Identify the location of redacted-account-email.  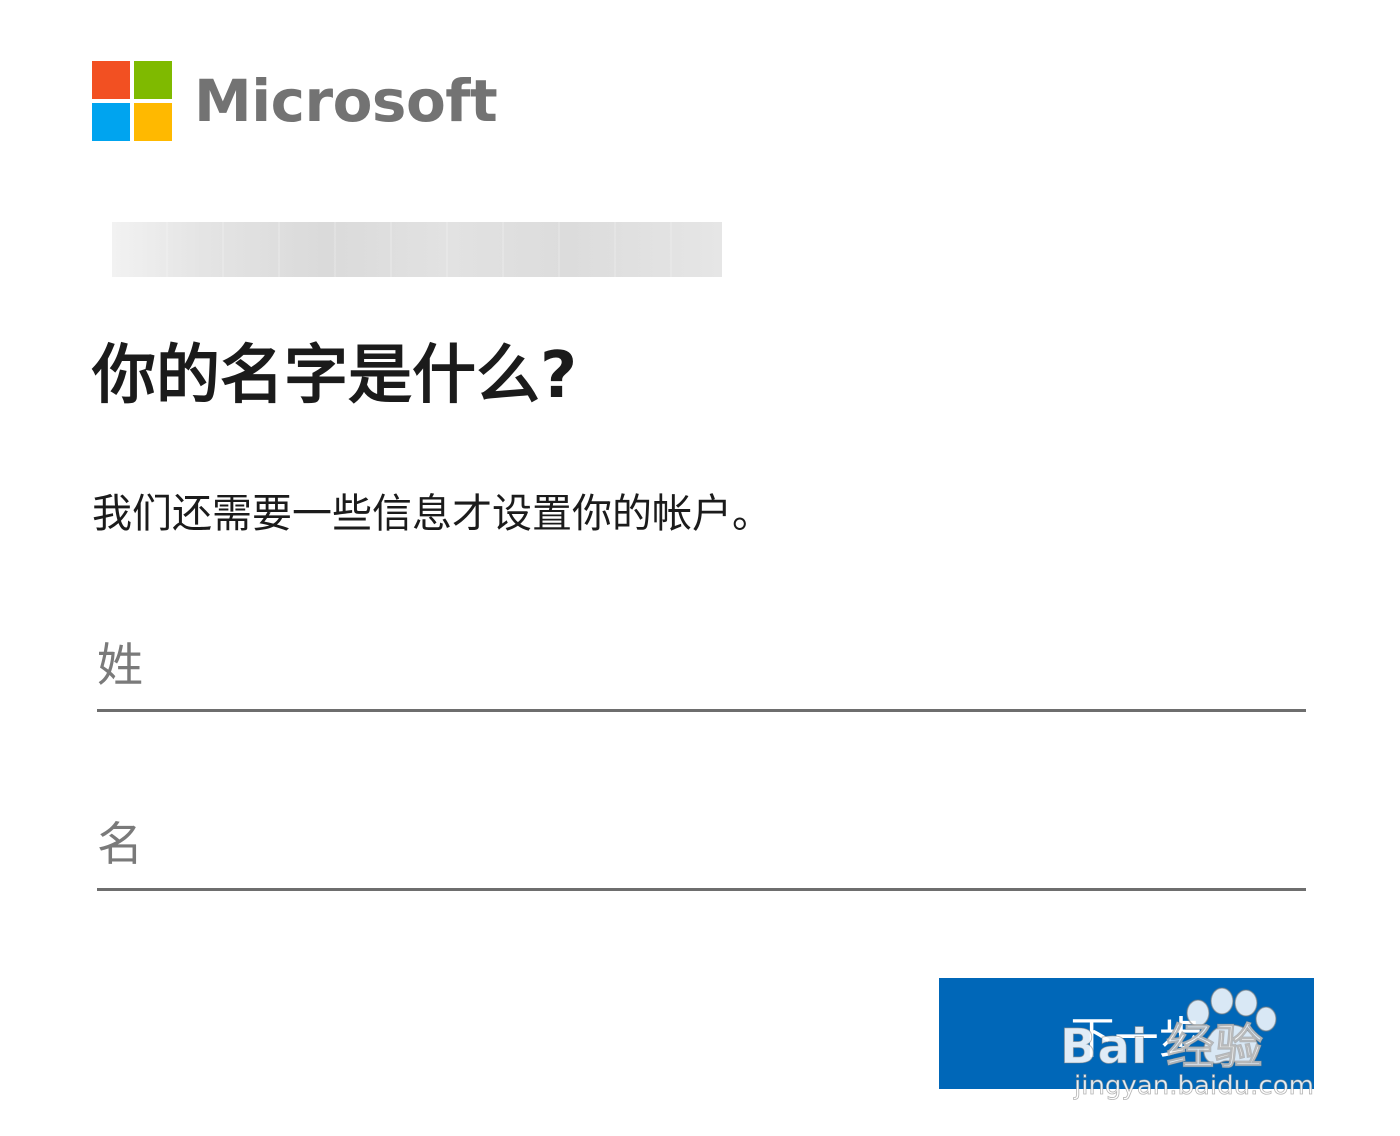
(417, 249).